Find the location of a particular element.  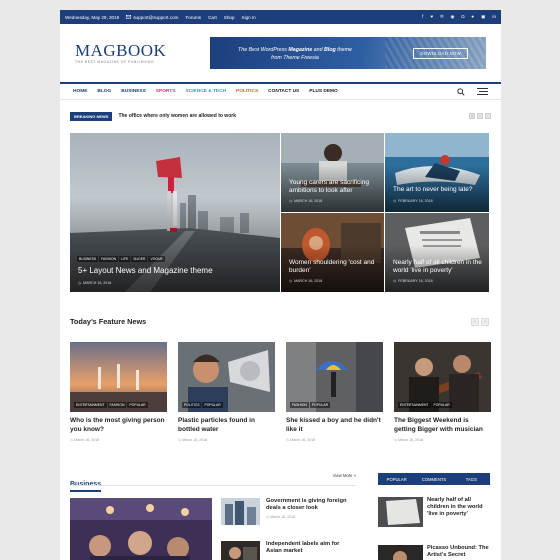

dribbble-icon: ◉ is located at coordinates (453, 17).